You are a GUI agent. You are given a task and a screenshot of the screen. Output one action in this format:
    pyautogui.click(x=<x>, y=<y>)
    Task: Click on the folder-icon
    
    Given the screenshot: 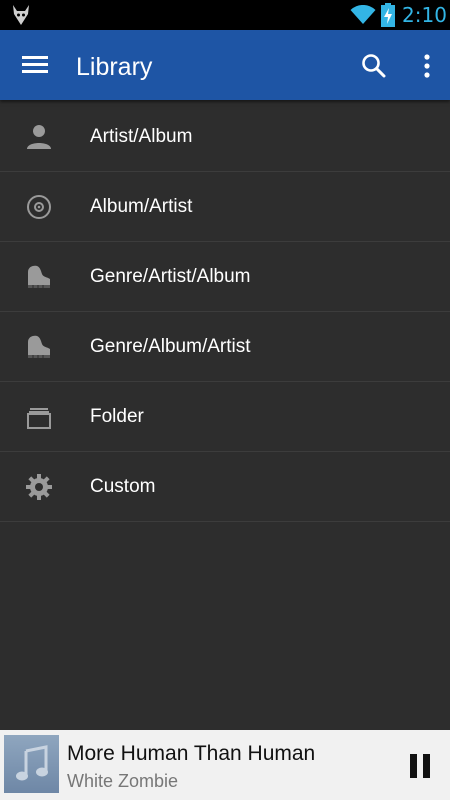 What is the action you would take?
    pyautogui.click(x=39, y=418)
    